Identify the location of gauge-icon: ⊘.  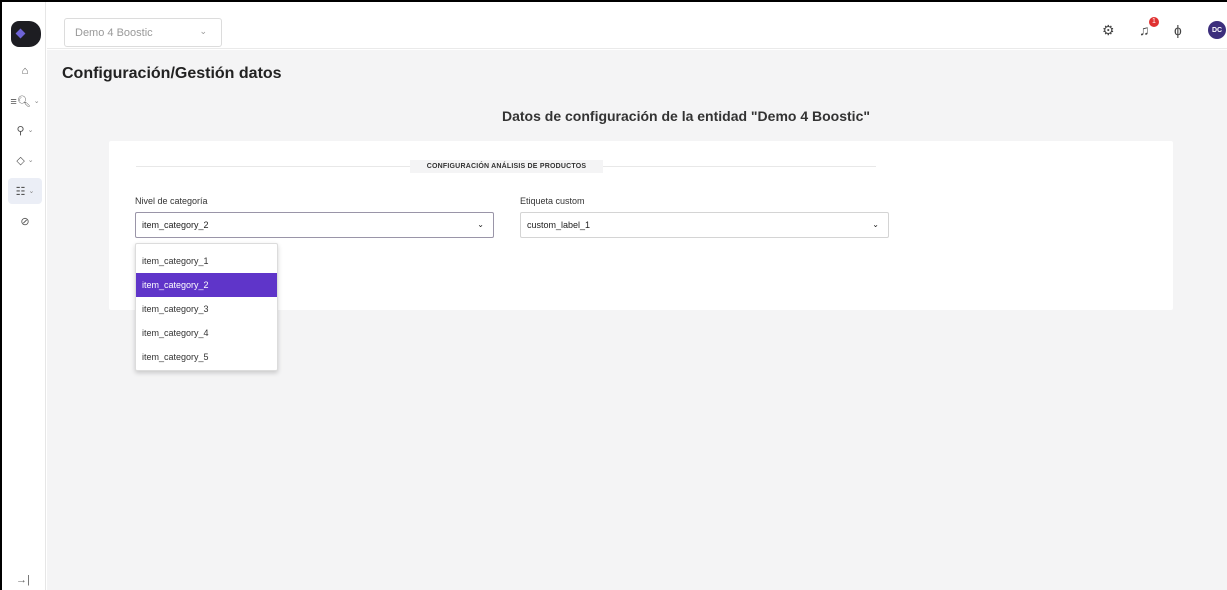
(25, 221).